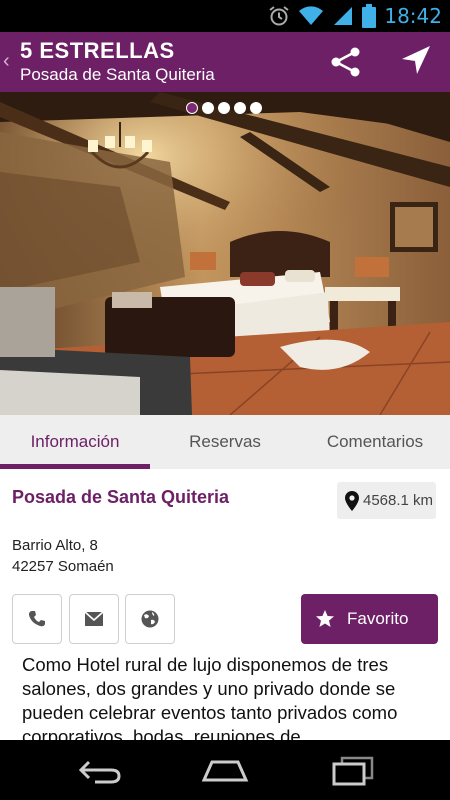  Describe the element at coordinates (225, 16) in the screenshot. I see `status-bar: 18:42` at that location.